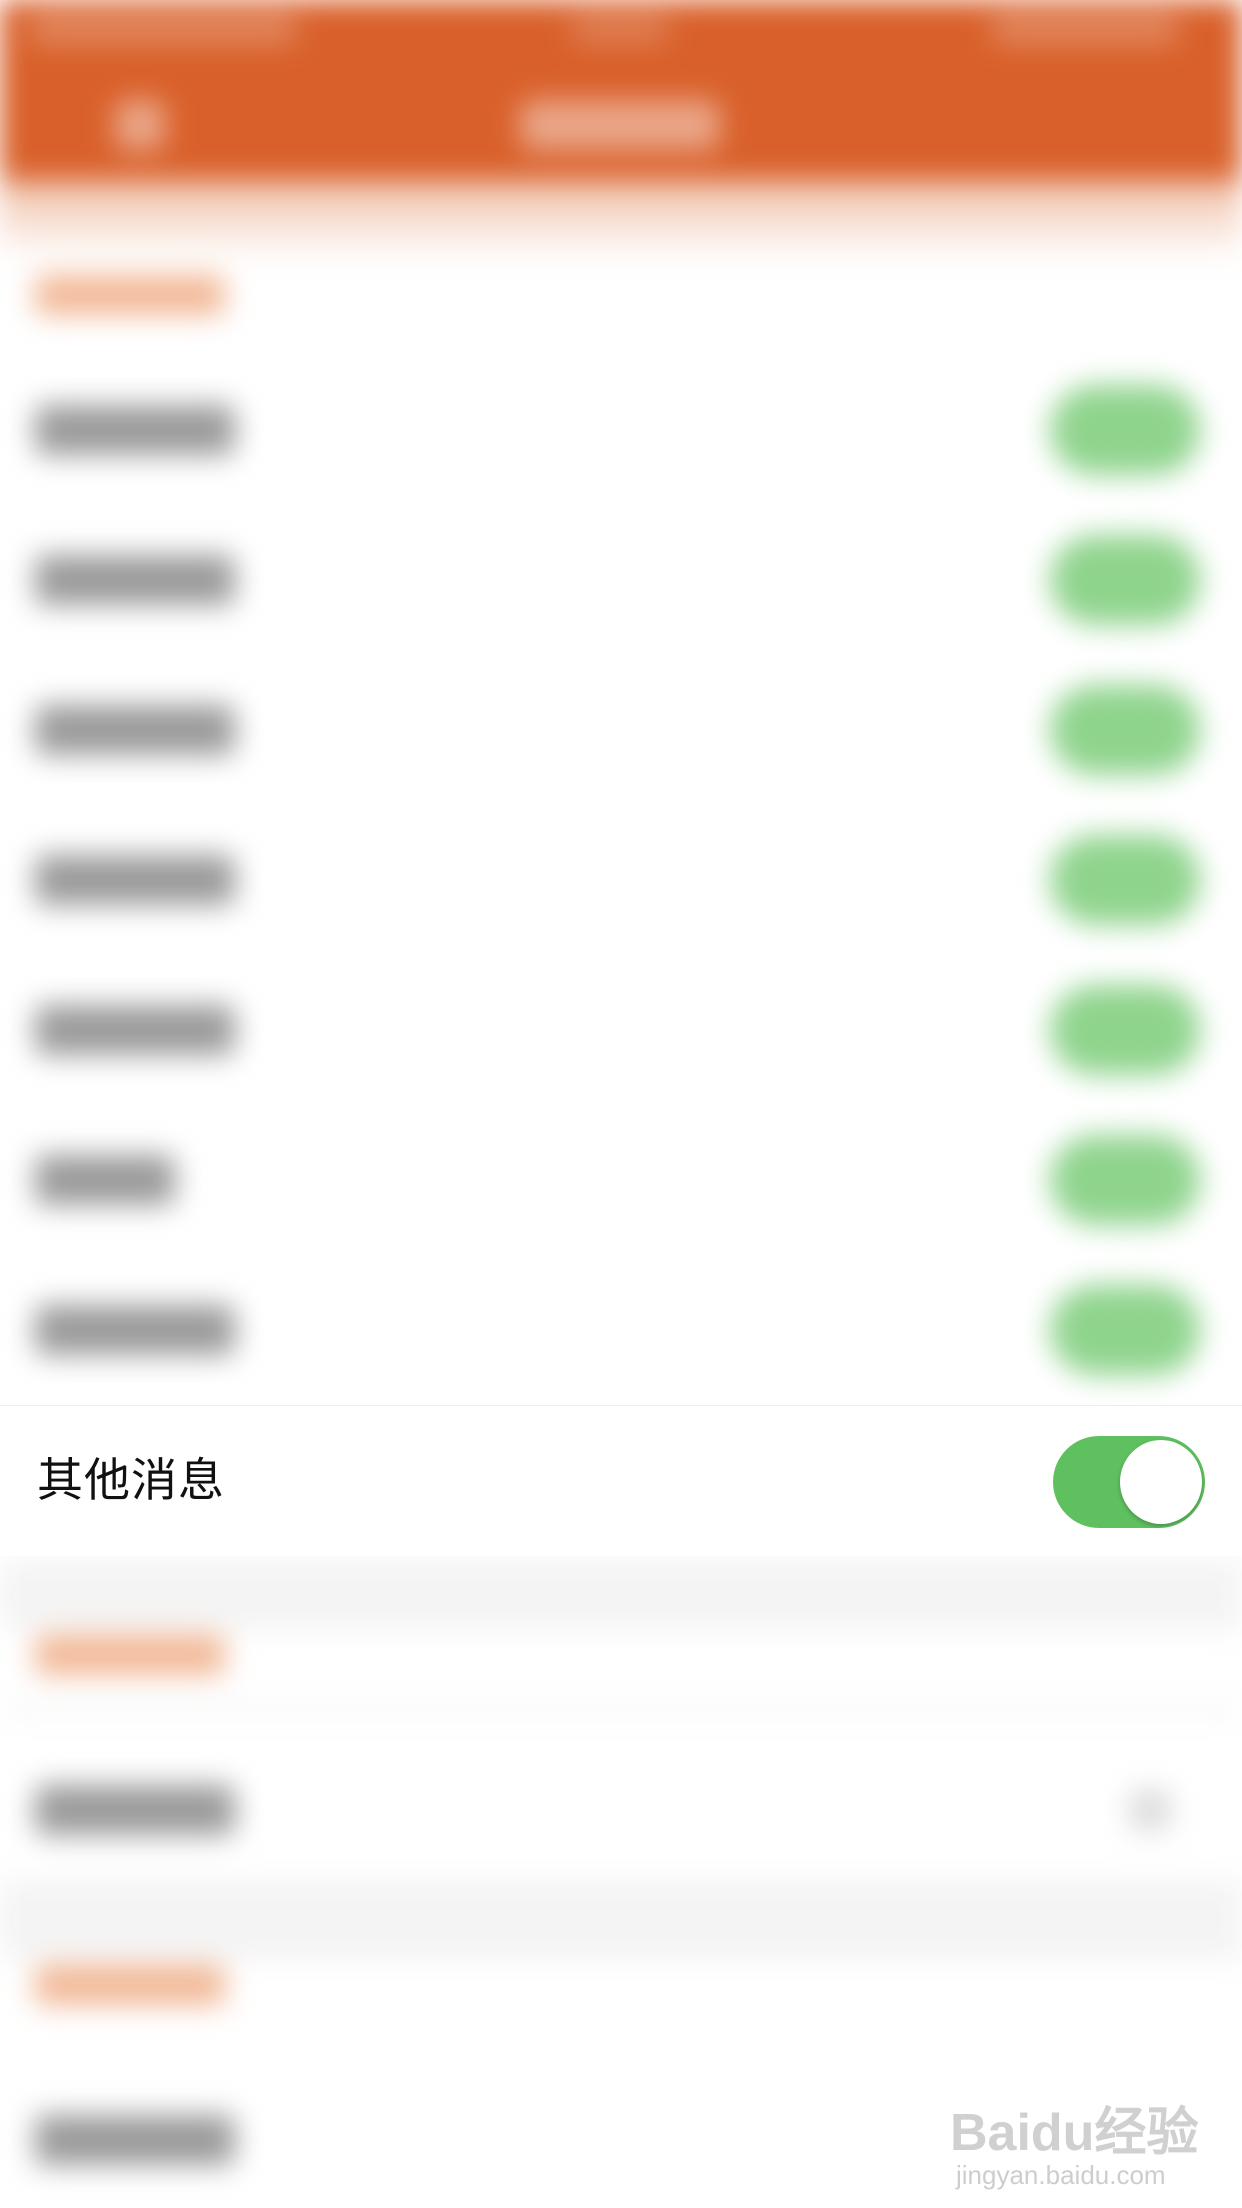  What do you see at coordinates (1074, 2133) in the screenshot?
I see `watermark-logo: Baidu经验` at bounding box center [1074, 2133].